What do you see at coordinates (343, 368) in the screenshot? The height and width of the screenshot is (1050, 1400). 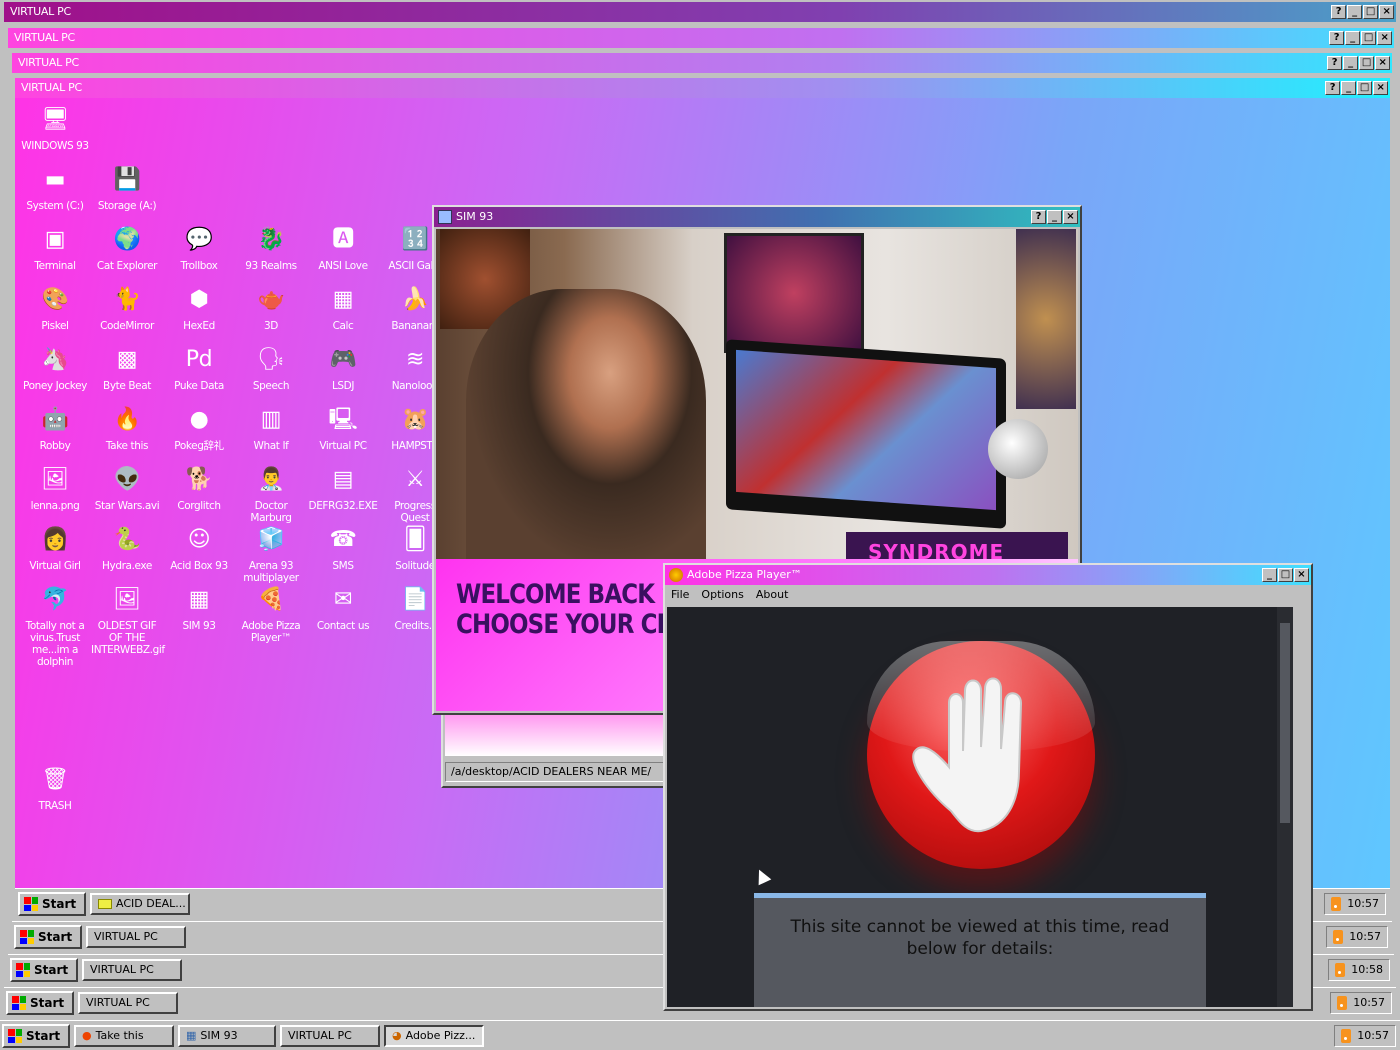 I see `desktop-icon: 🎮 LSDJ` at bounding box center [343, 368].